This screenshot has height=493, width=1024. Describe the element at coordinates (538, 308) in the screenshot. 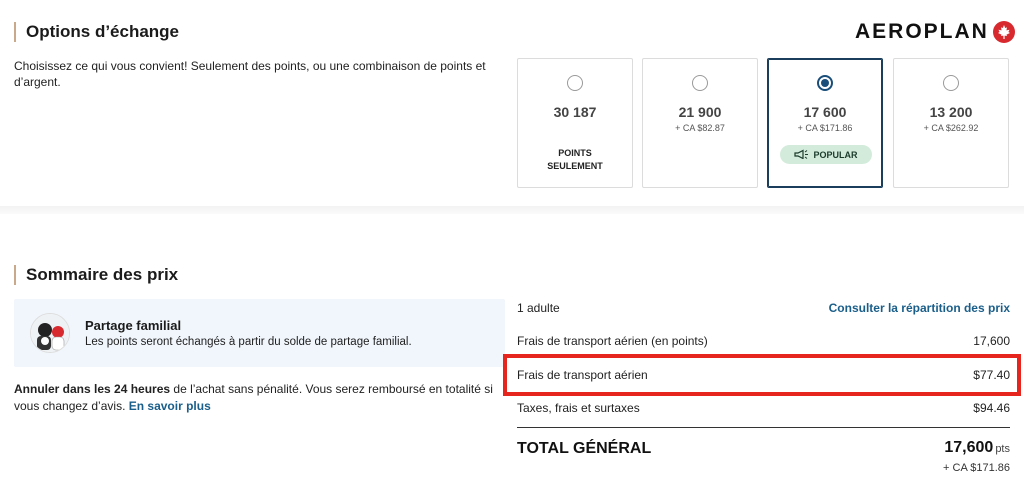

I see `adults-count: 1 adulte` at that location.